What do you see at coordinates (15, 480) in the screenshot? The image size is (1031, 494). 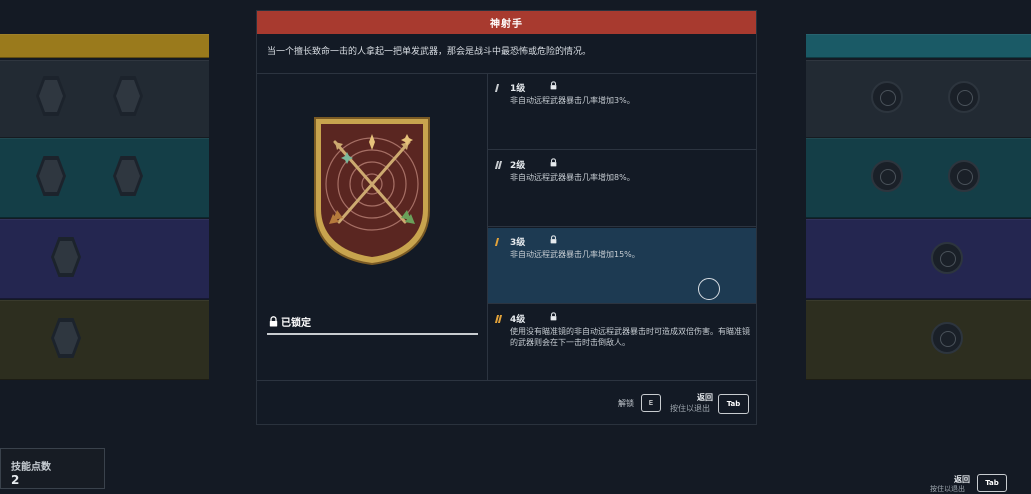 I see `skill-points-value: 2` at bounding box center [15, 480].